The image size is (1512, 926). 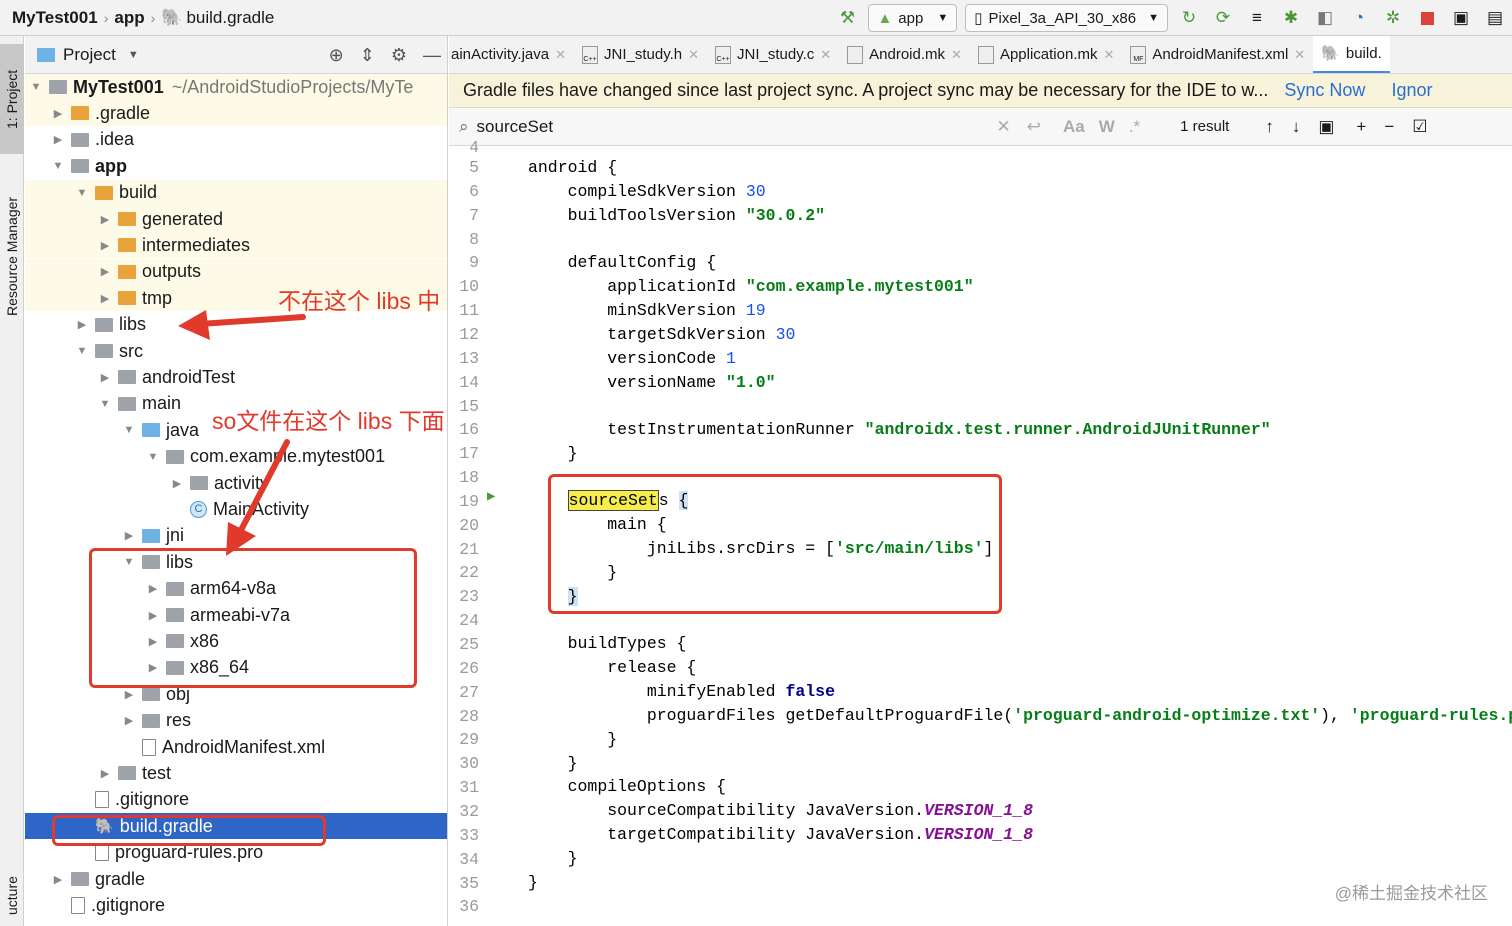 I want to click on tab-build-gradle: 🐘 build., so click(x=1351, y=54).